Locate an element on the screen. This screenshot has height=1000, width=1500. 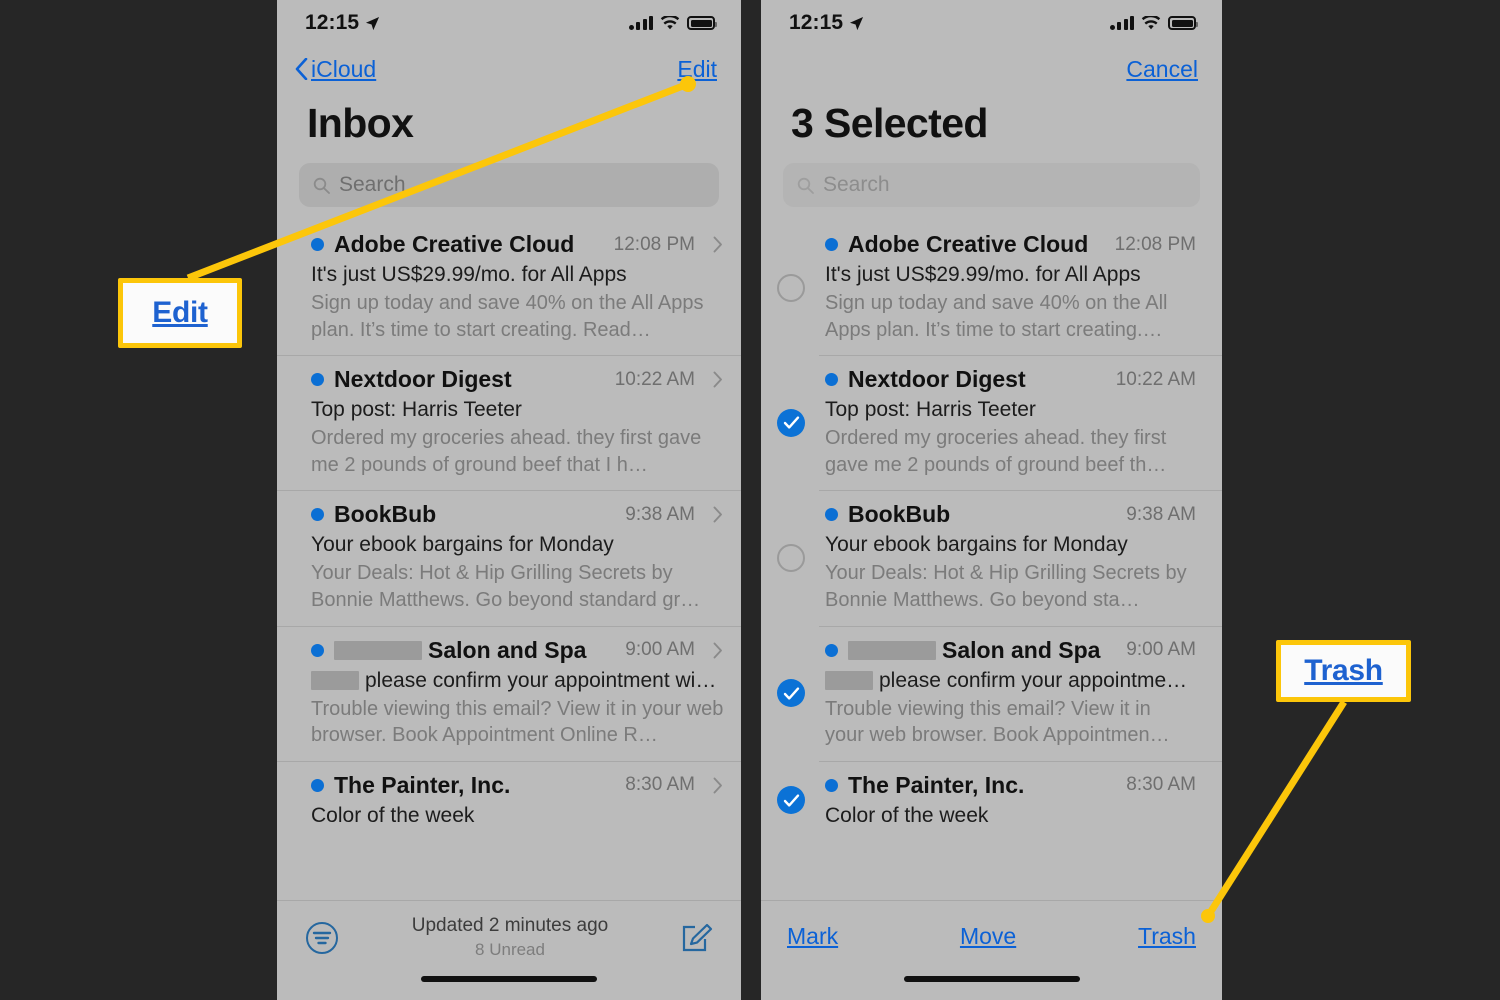
search-icon is located at coordinates (321, 185).